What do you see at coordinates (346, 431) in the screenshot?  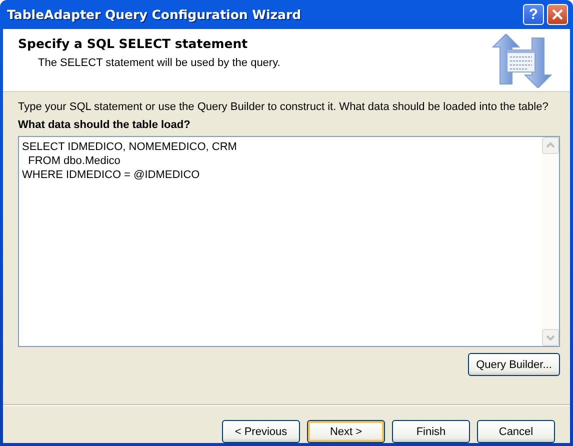 I see `wizard-button: Next >` at bounding box center [346, 431].